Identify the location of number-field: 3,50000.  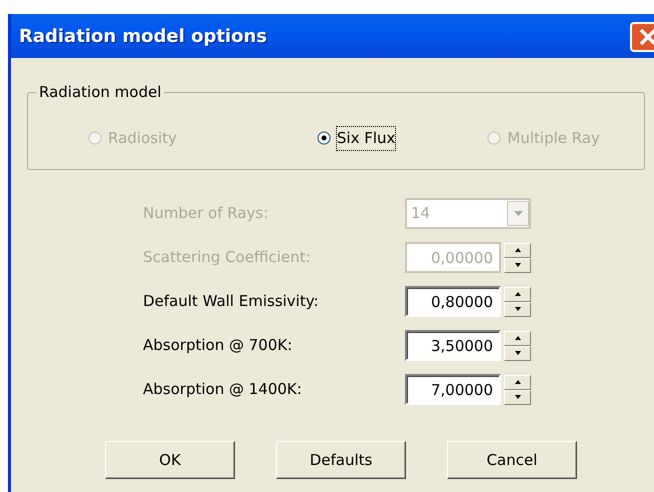
(453, 345).